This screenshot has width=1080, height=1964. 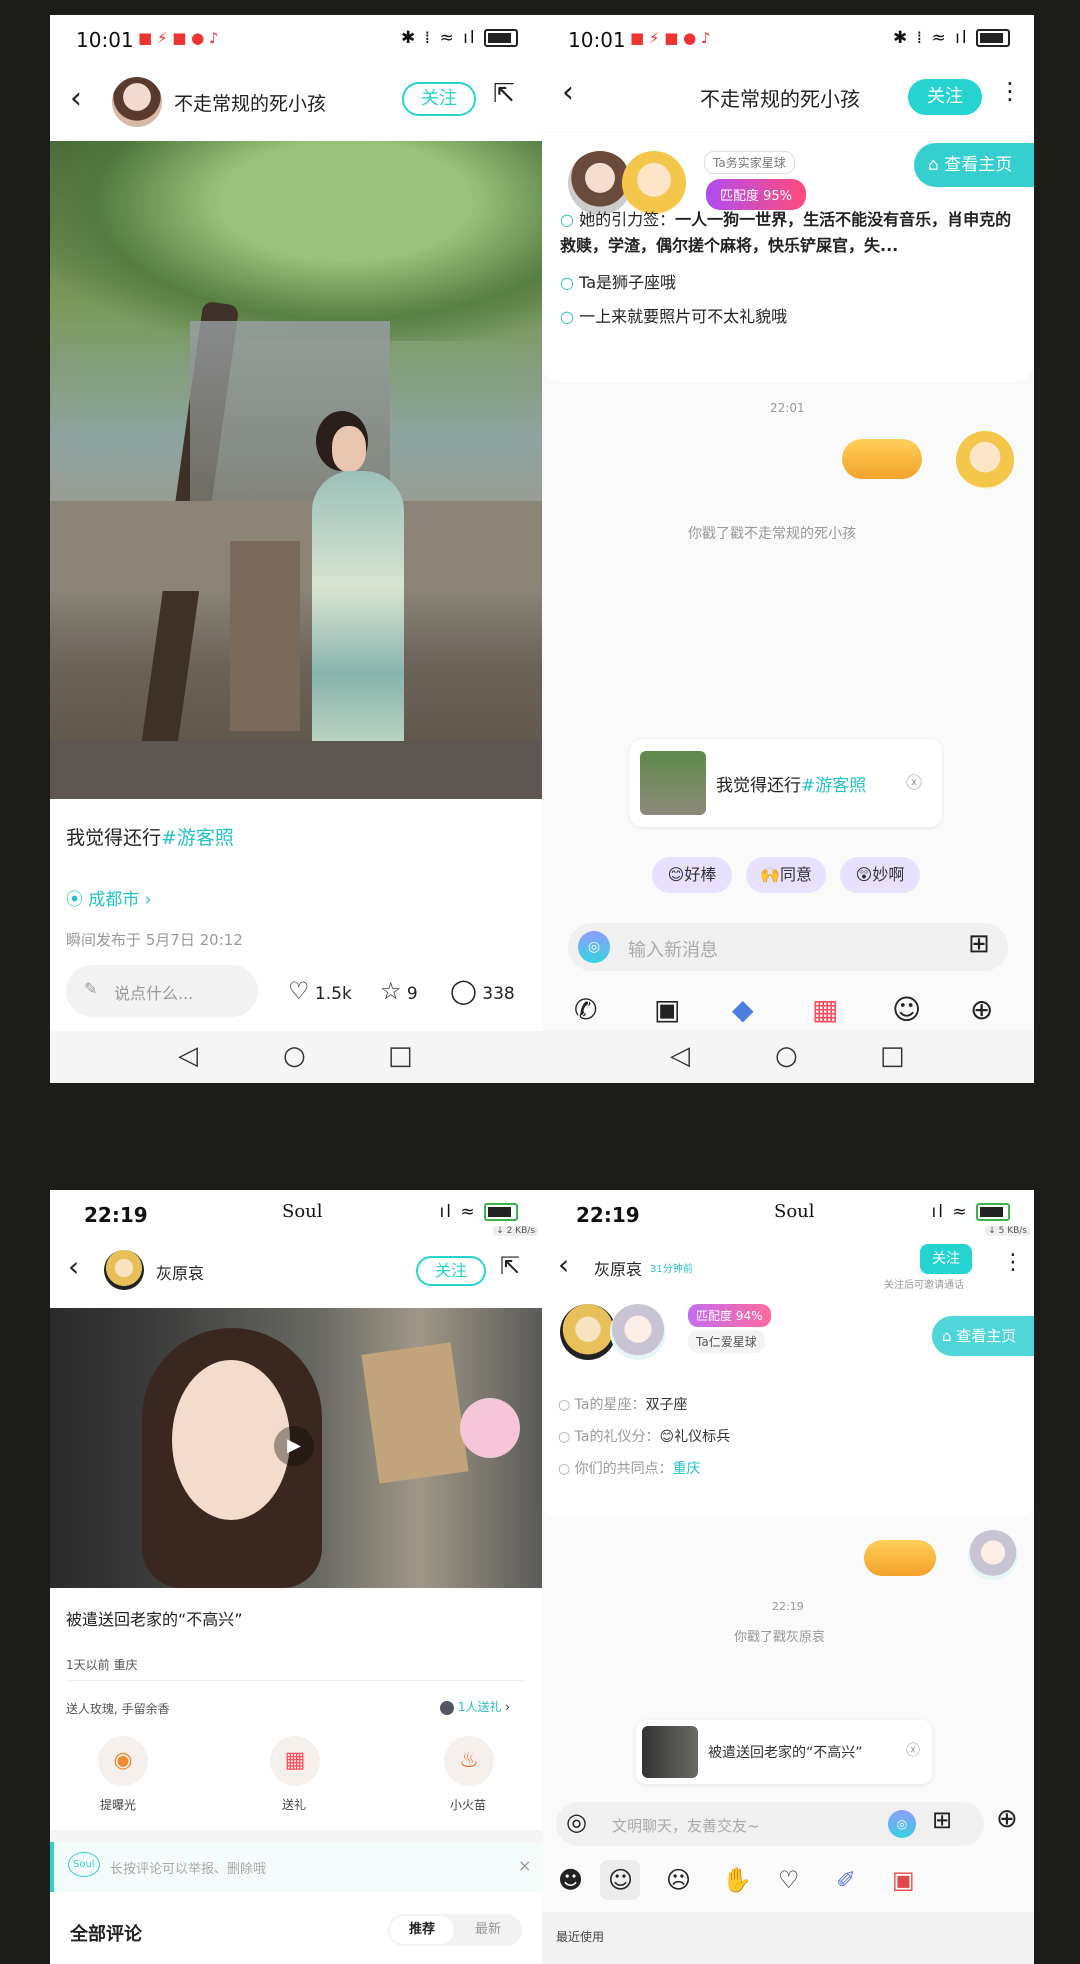 What do you see at coordinates (114, 900) in the screenshot?
I see `location-text: 成都市` at bounding box center [114, 900].